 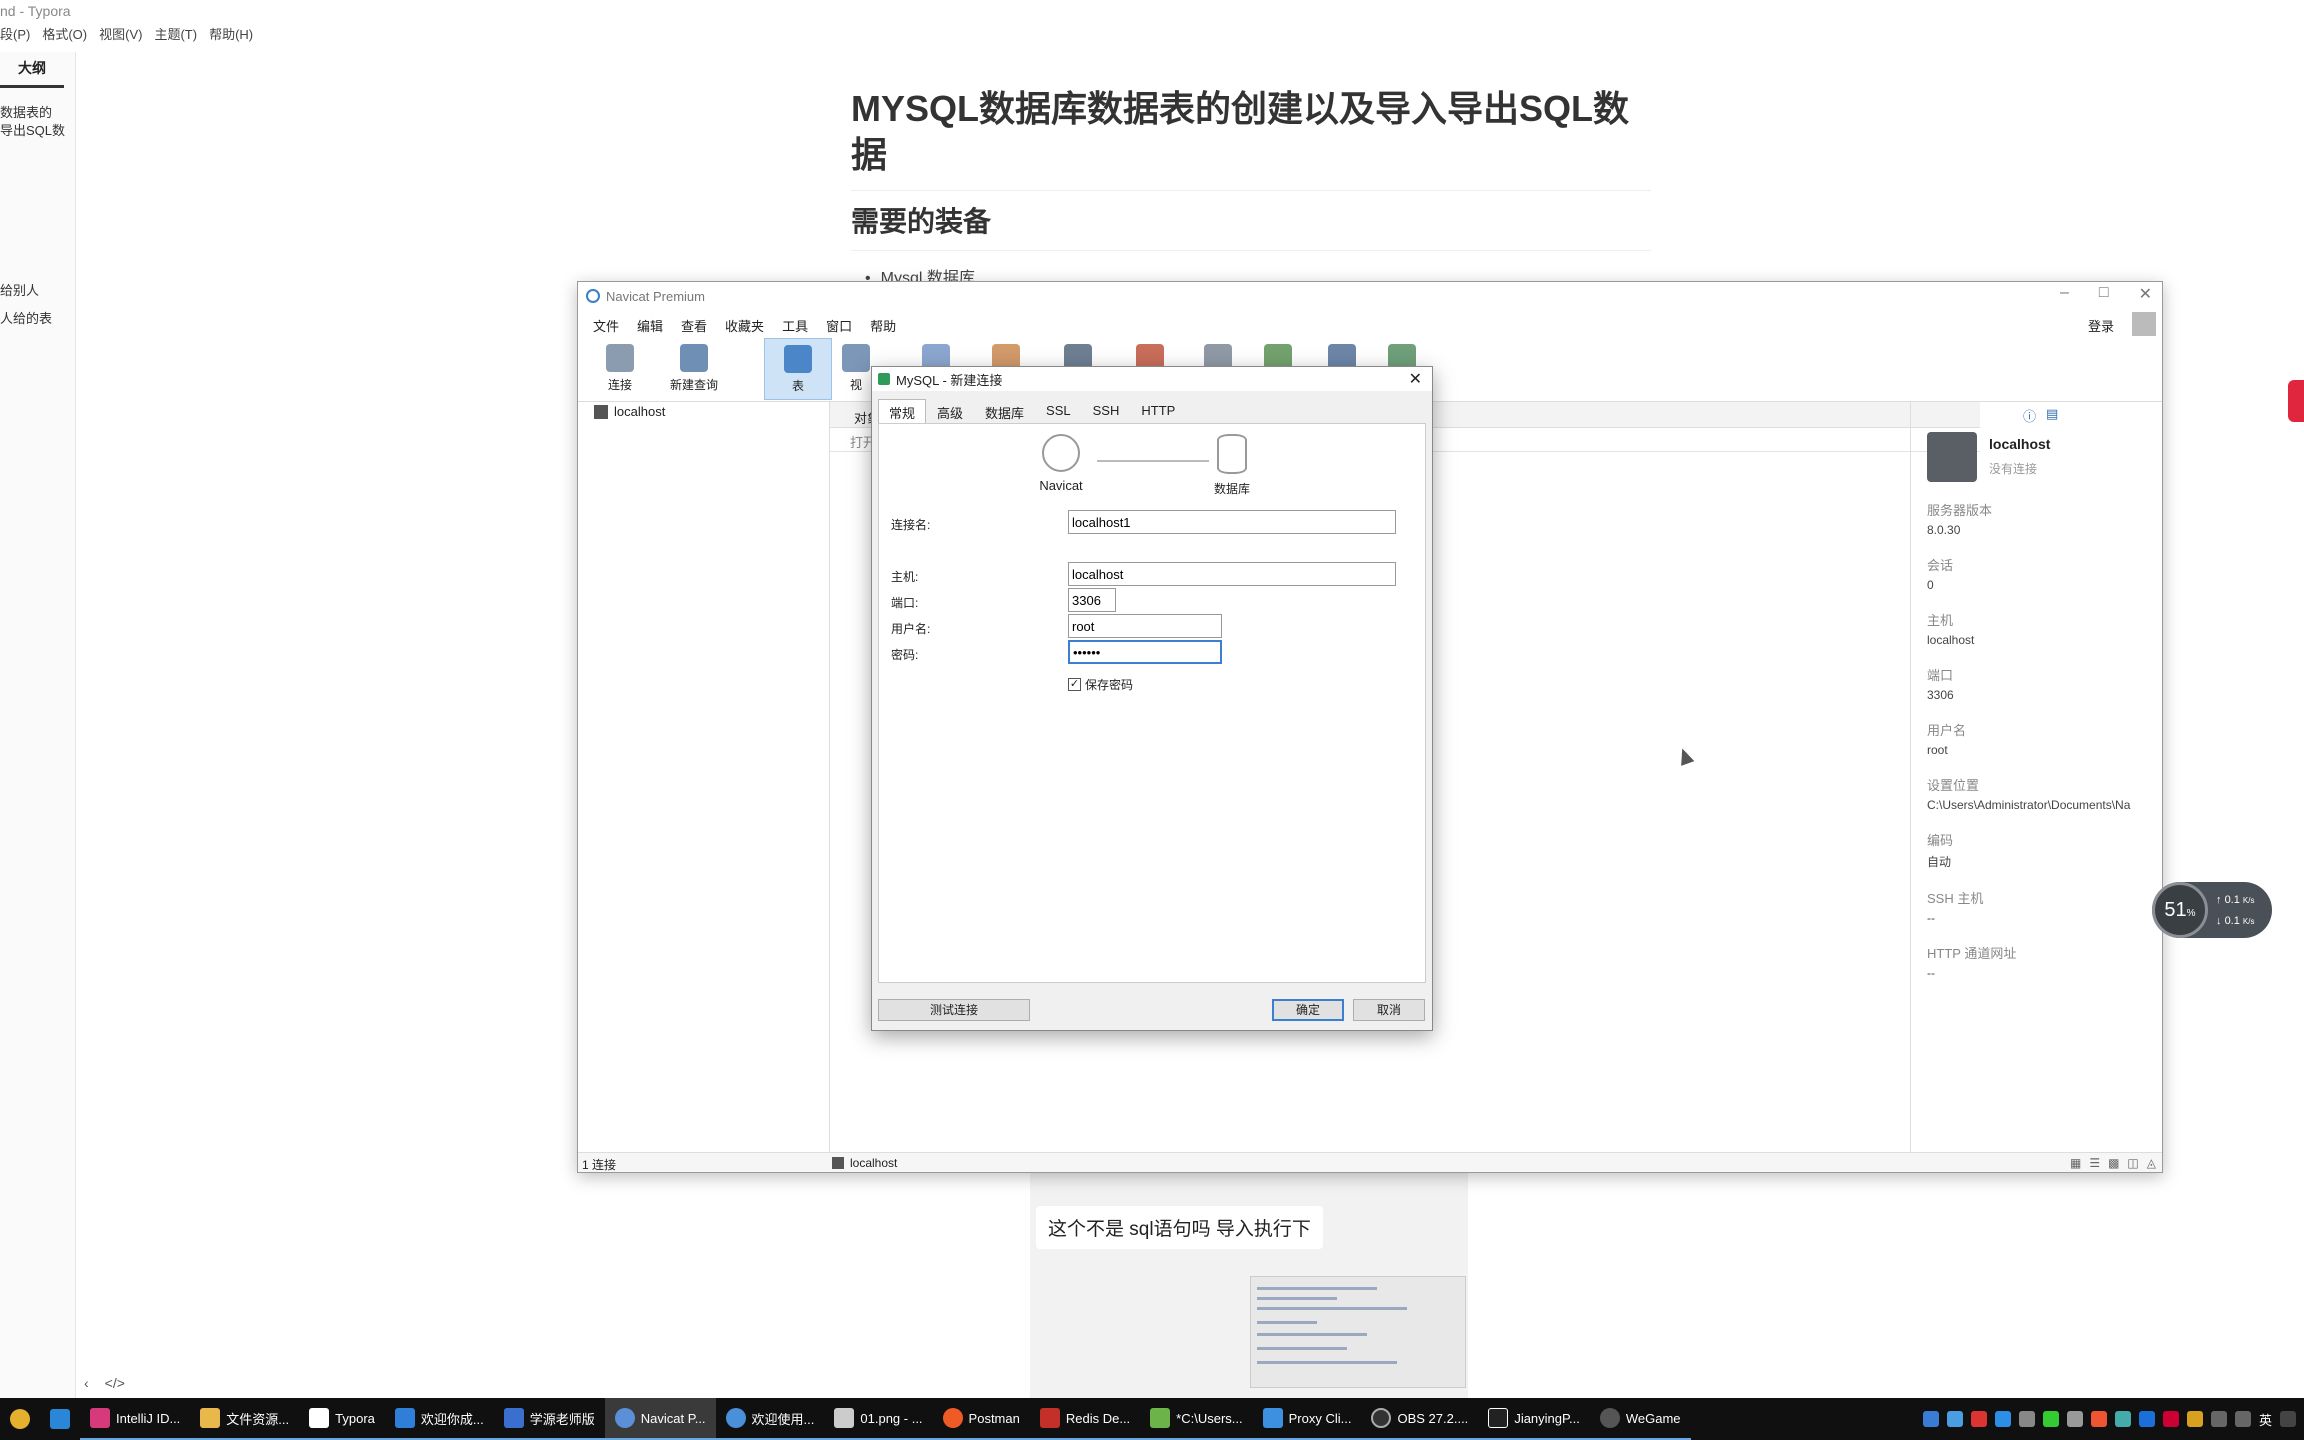 I want to click on menu-paragraph: 段(P), so click(x=15, y=36).